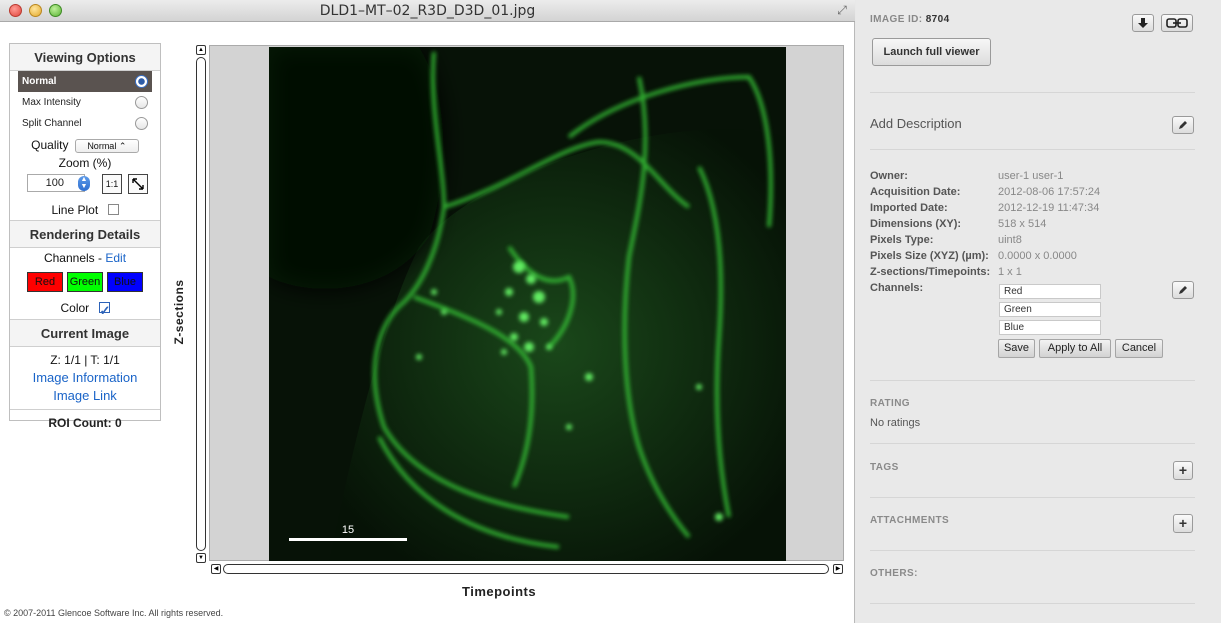 This screenshot has height=623, width=1221. What do you see at coordinates (499, 591) in the screenshot?
I see `timepoints-axis-label: Timepoints` at bounding box center [499, 591].